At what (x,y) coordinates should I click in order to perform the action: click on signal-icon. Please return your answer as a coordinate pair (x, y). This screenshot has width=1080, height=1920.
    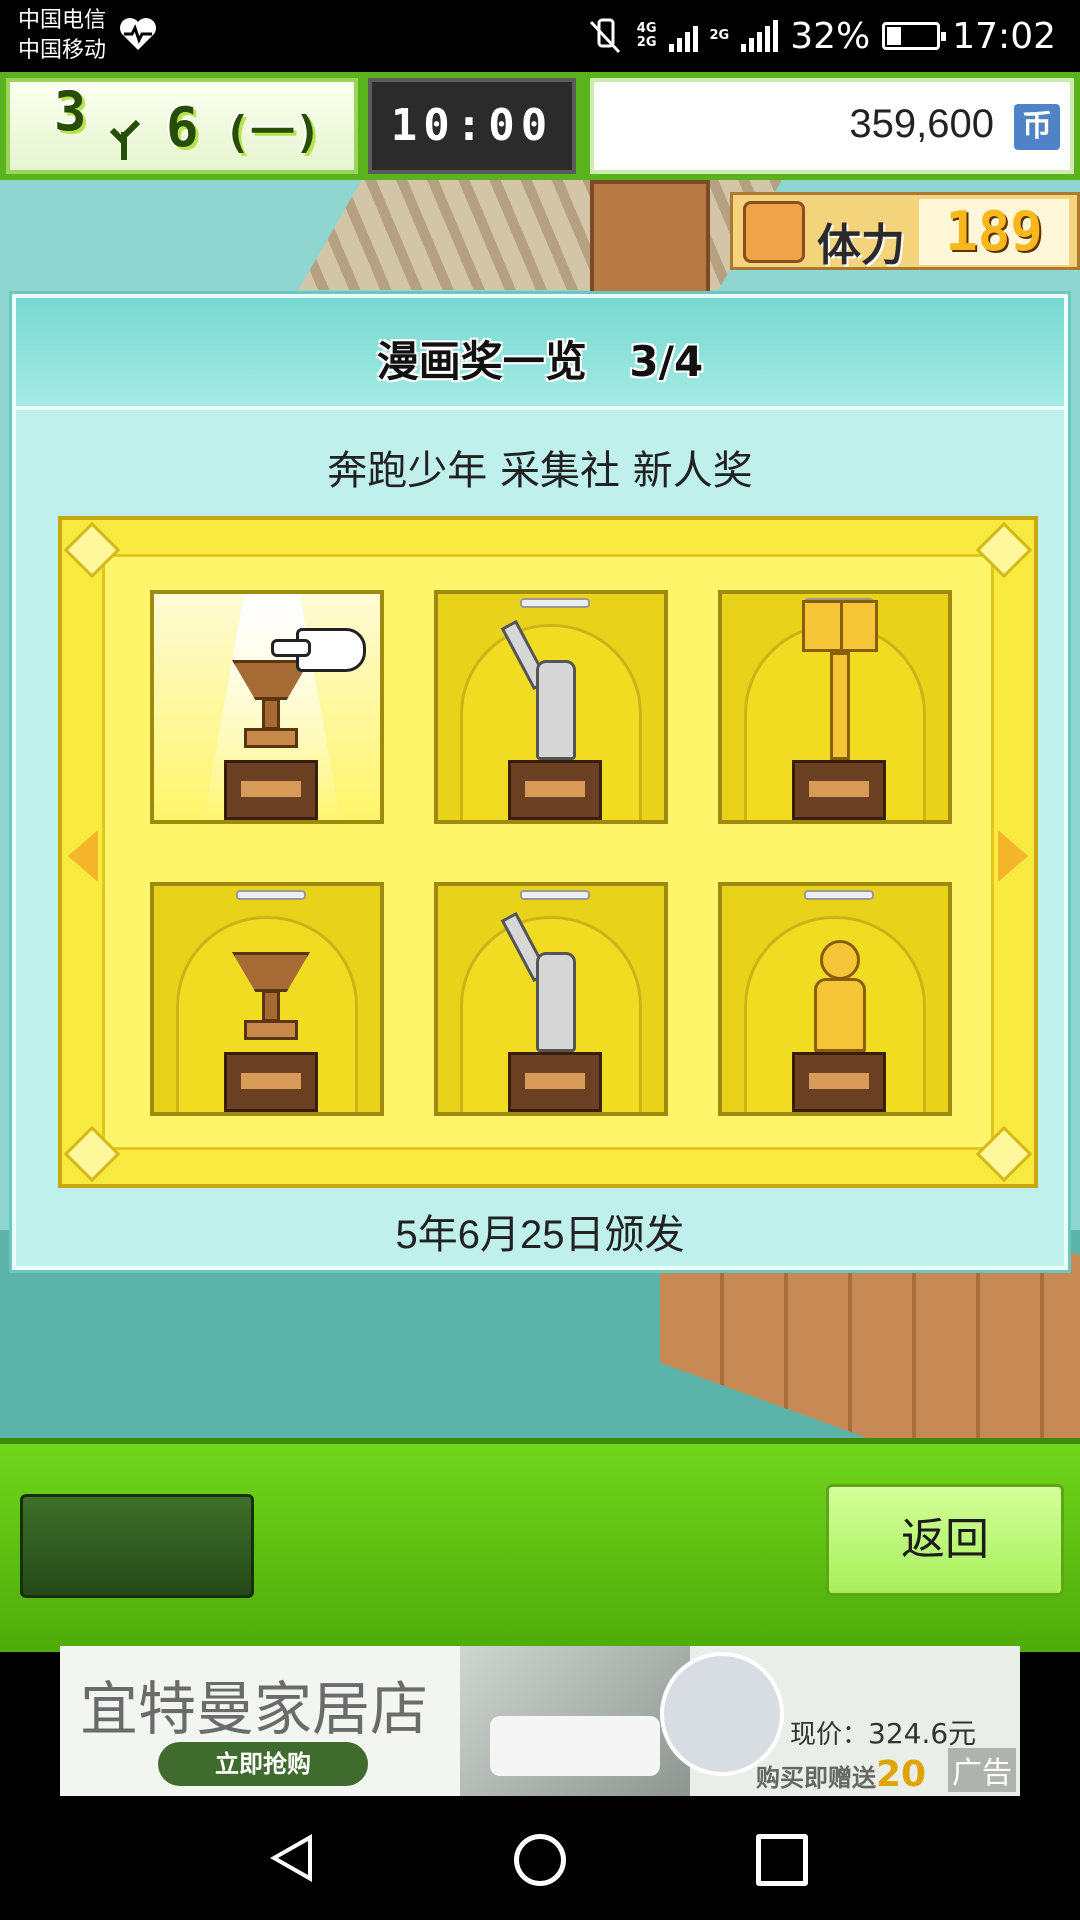
    Looking at the image, I should click on (683, 36).